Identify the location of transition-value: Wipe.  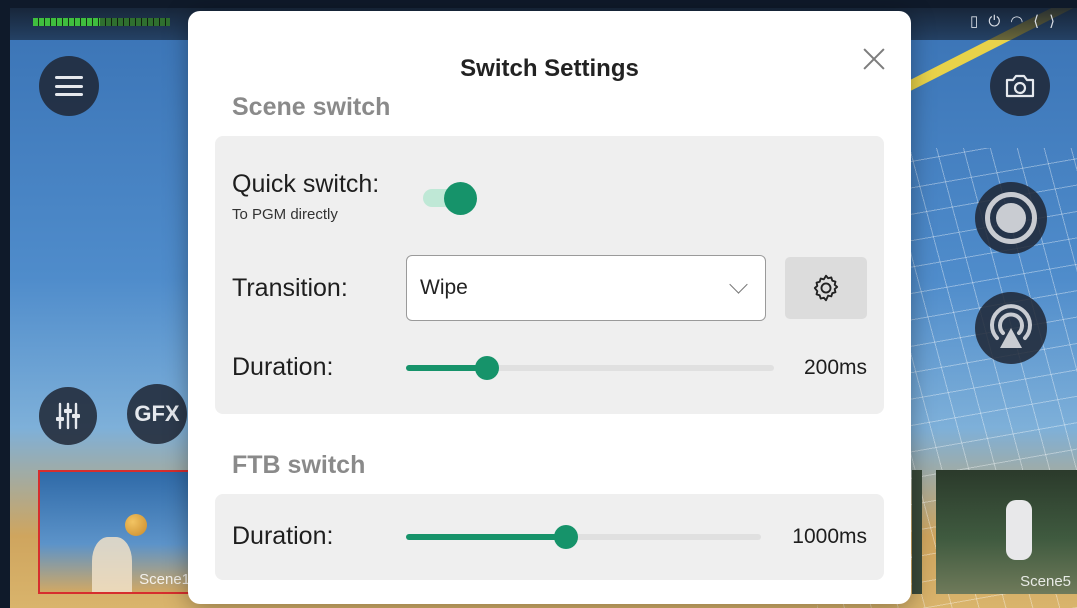
(444, 287).